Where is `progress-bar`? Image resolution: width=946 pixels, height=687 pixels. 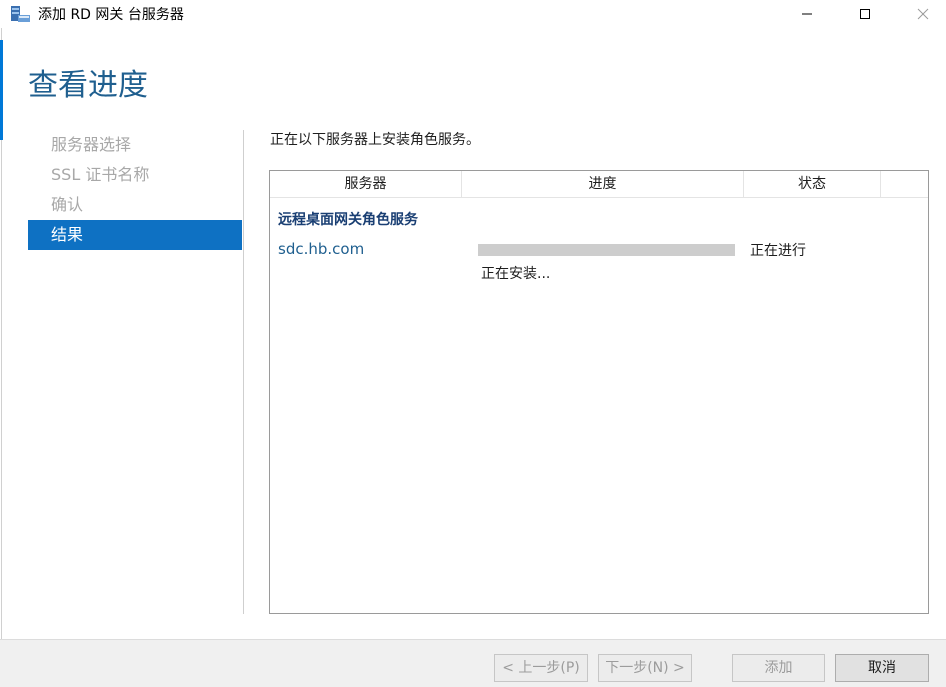
progress-bar is located at coordinates (606, 250).